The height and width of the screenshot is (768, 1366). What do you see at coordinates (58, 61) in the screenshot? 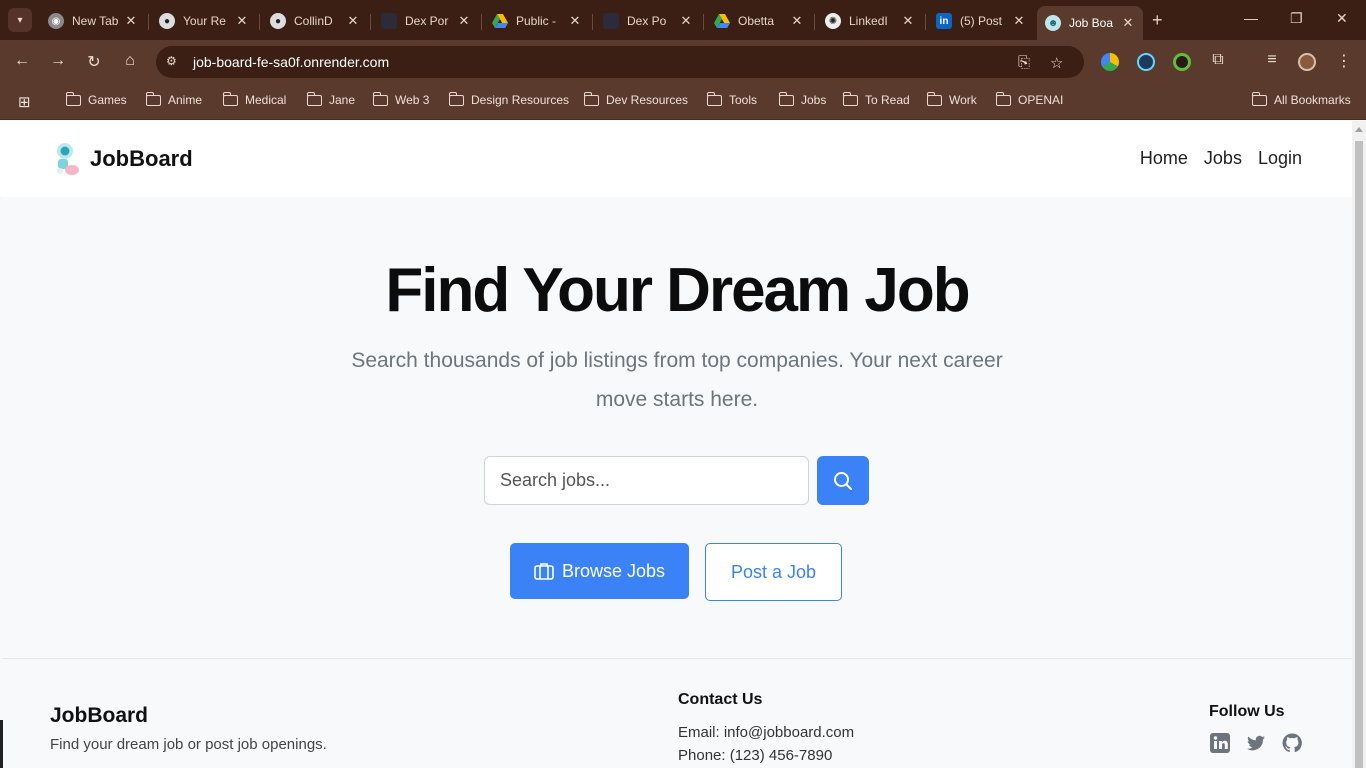
I see `forward-icon: →` at bounding box center [58, 61].